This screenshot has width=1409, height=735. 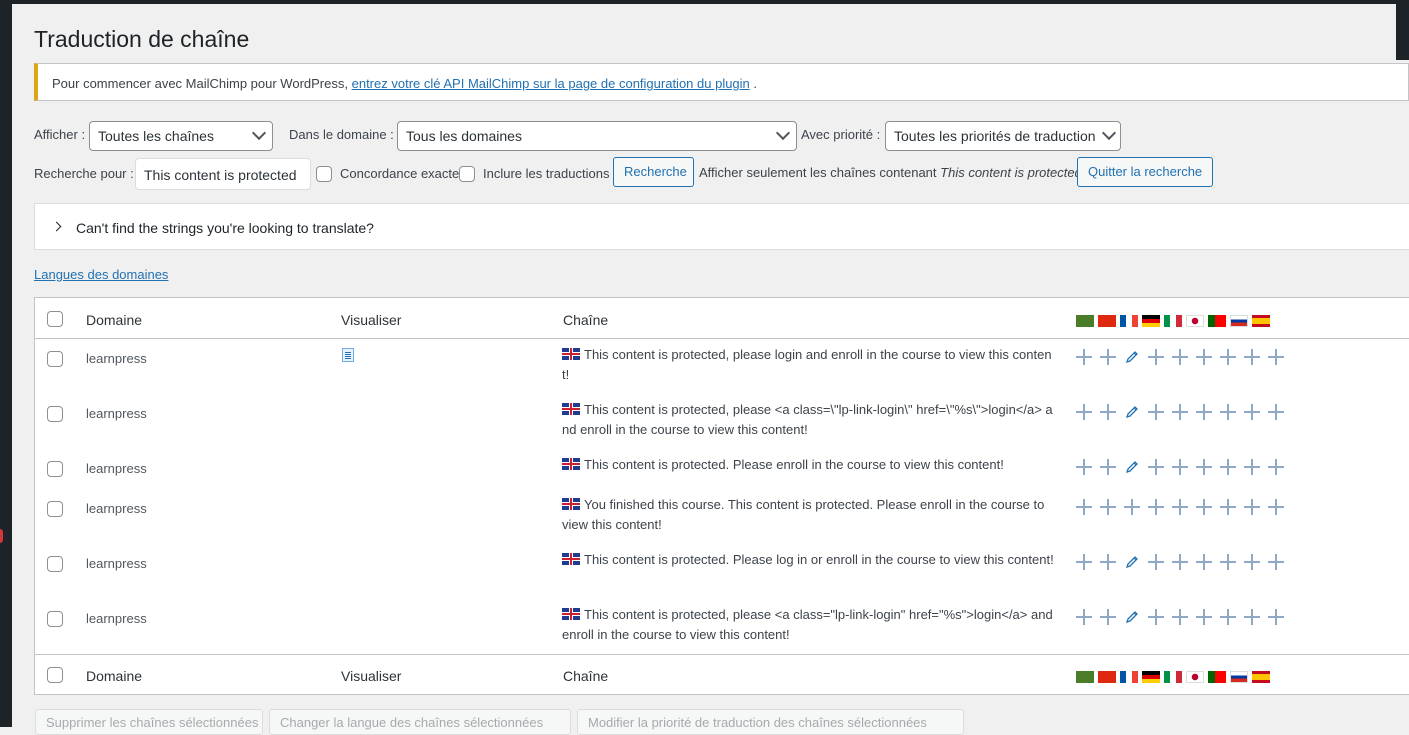 I want to click on col-chaine: Chaîne, so click(x=585, y=320).